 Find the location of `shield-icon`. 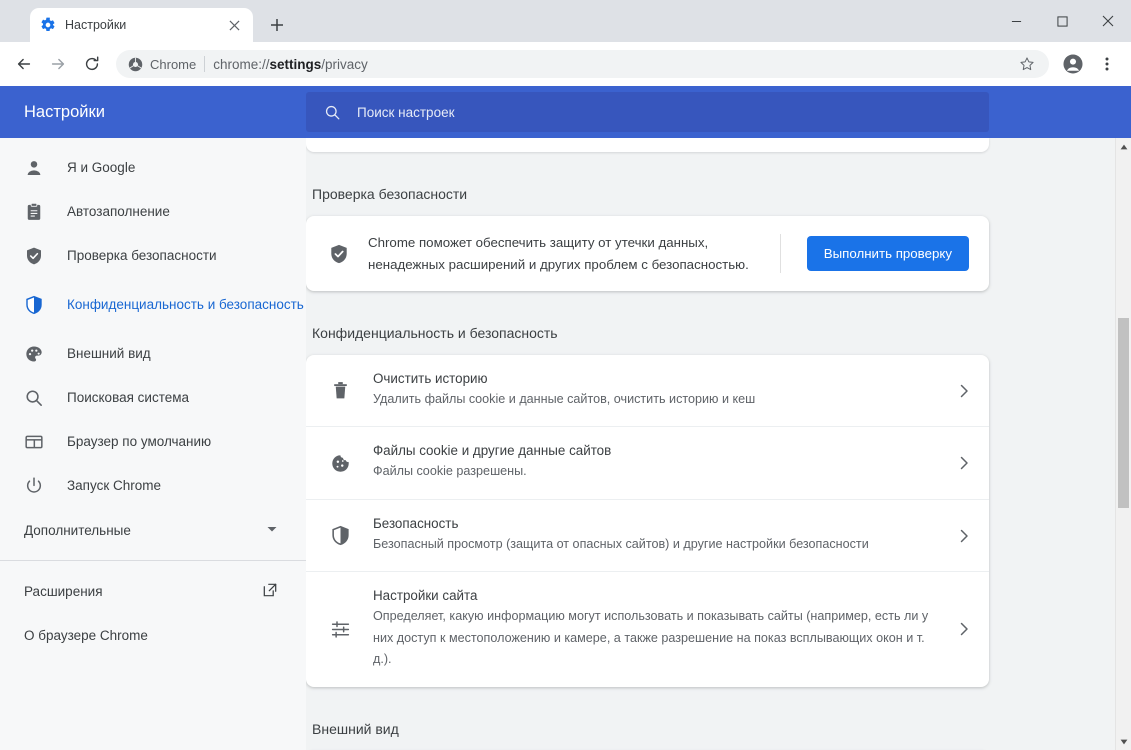

shield-icon is located at coordinates (340, 535).